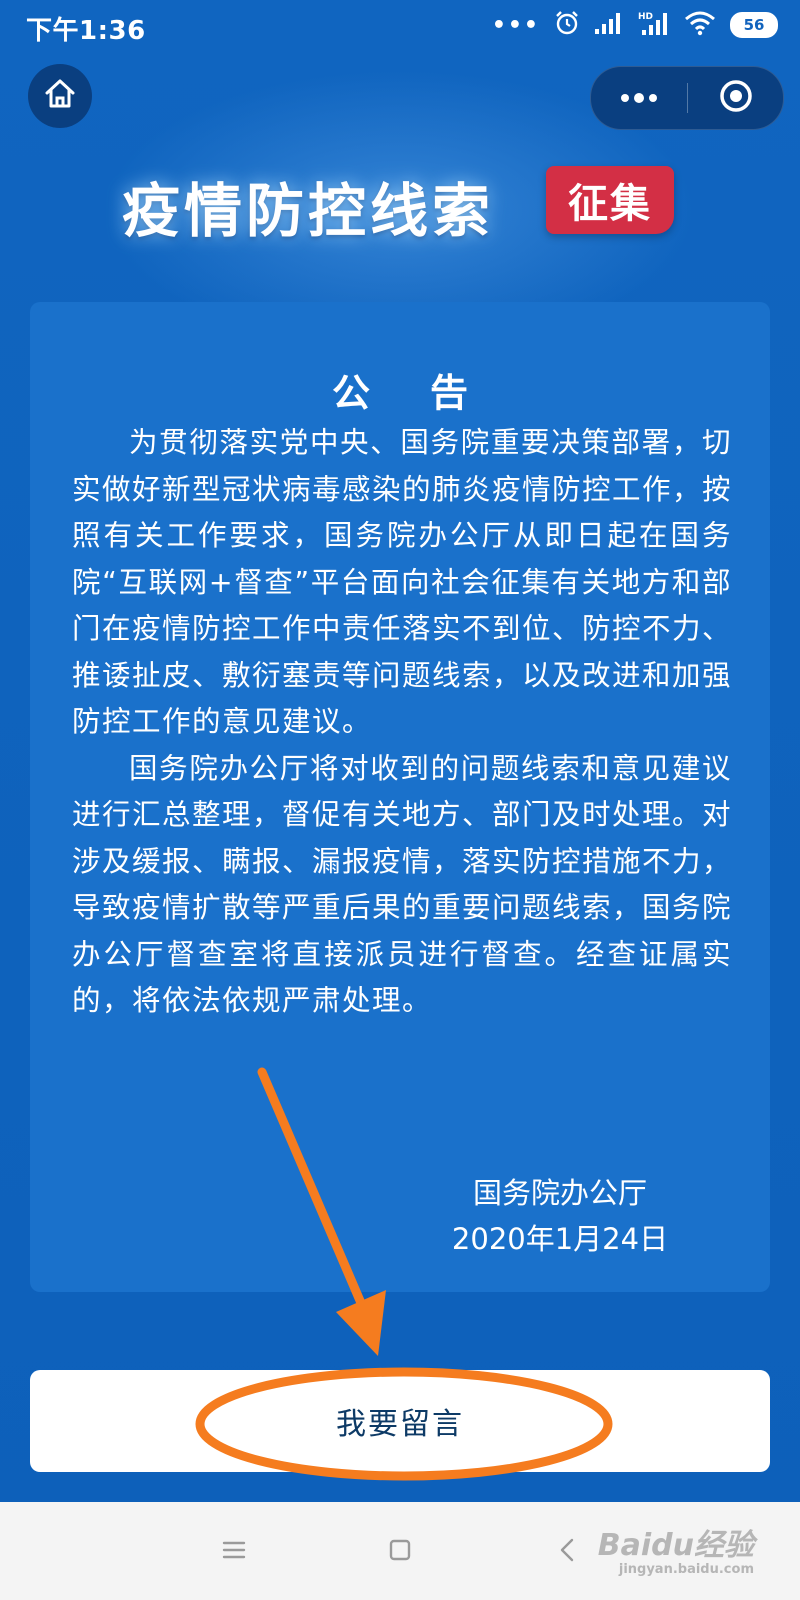 This screenshot has width=800, height=1600. I want to click on alarm-icon, so click(567, 25).